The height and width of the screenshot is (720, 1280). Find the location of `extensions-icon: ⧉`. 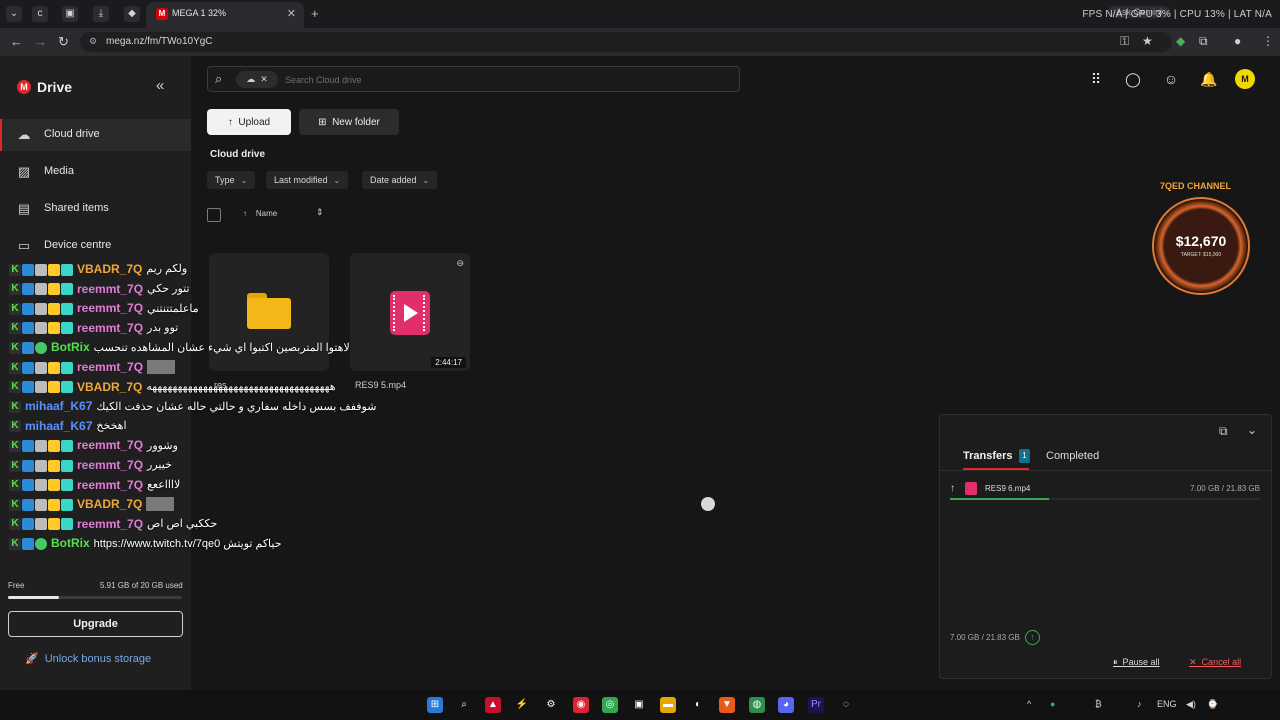

extensions-icon: ⧉ is located at coordinates (1203, 41).